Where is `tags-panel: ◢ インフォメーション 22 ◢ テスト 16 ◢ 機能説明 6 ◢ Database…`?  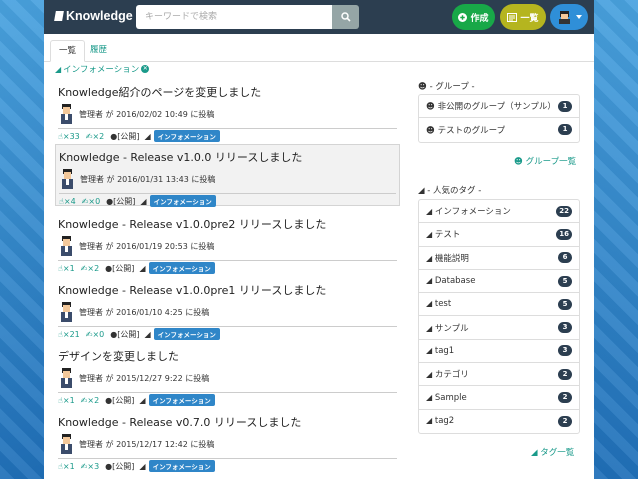 tags-panel: ◢ インフォメーション 22 ◢ テスト 16 ◢ 機能説明 6 ◢ Database… is located at coordinates (499, 316).